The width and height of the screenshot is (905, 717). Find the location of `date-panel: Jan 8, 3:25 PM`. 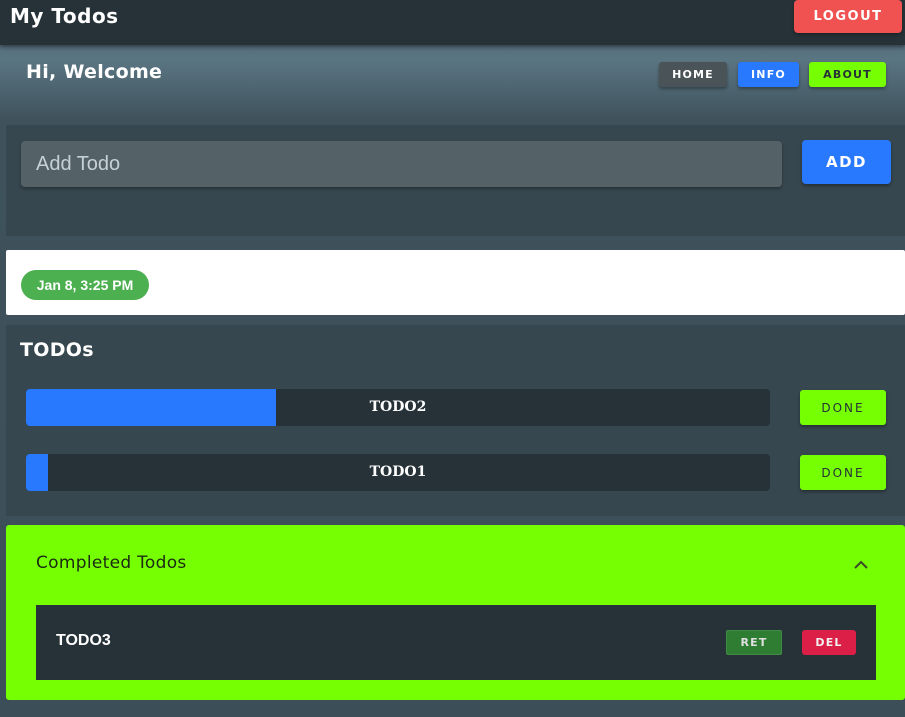

date-panel: Jan 8, 3:25 PM is located at coordinates (455, 282).